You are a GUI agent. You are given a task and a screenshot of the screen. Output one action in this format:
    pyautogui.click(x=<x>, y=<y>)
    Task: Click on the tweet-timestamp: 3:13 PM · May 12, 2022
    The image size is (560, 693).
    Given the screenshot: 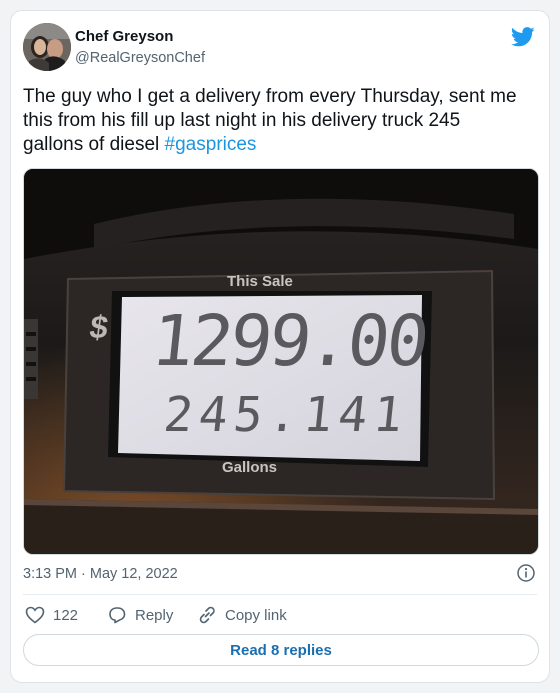 What is the action you would take?
    pyautogui.click(x=100, y=574)
    